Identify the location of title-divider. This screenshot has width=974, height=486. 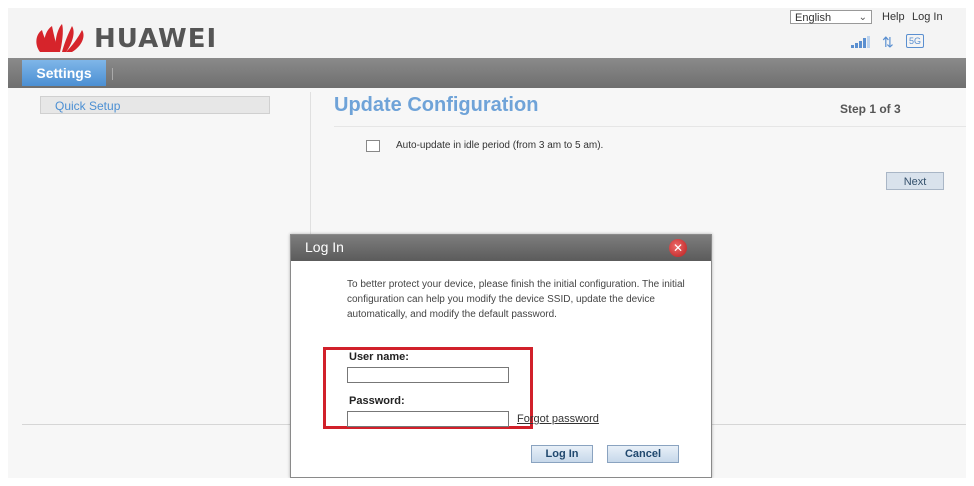
(650, 126).